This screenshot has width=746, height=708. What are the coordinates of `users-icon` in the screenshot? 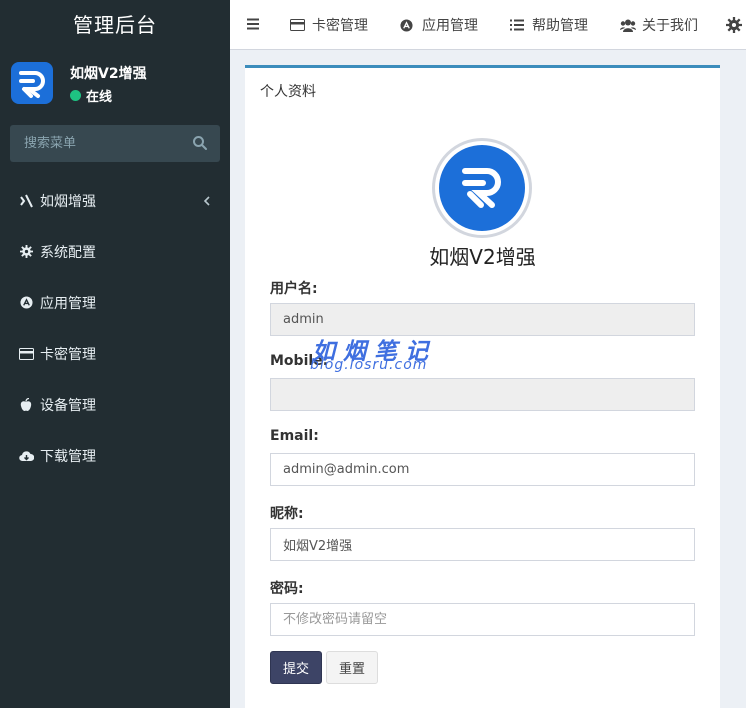 It's located at (628, 25).